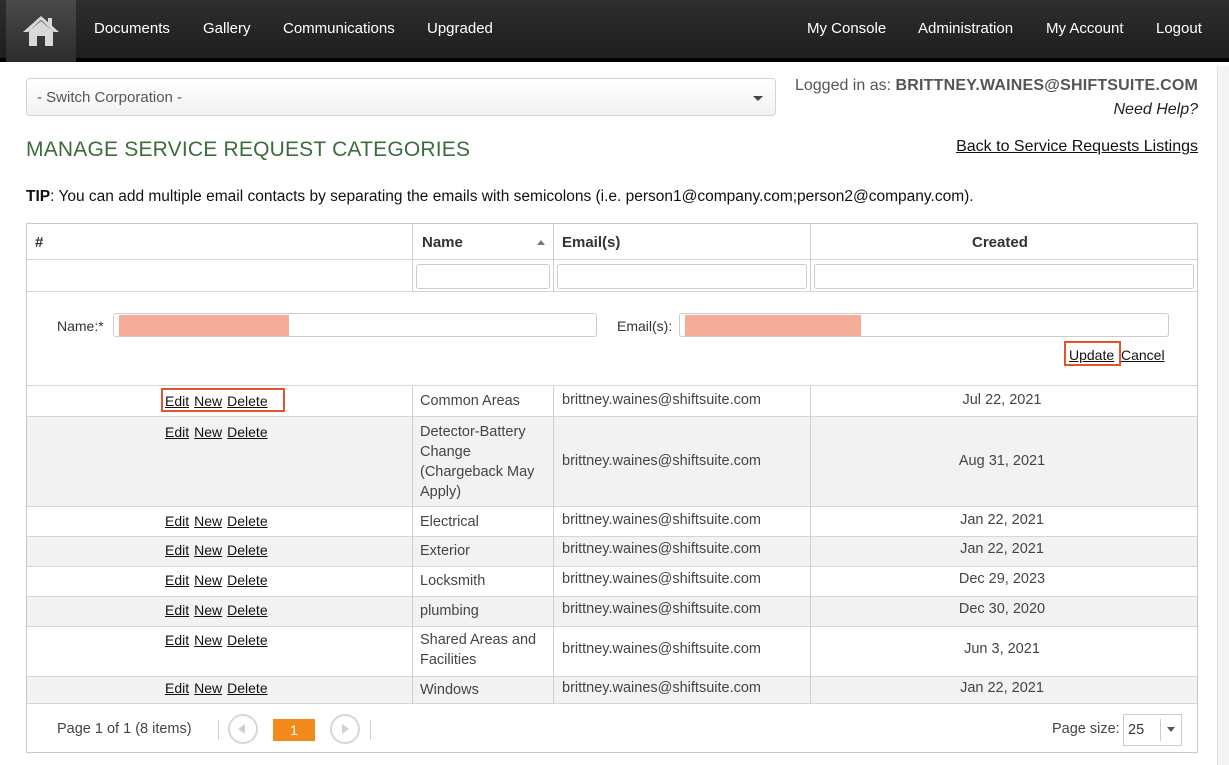  Describe the element at coordinates (460, 28) in the screenshot. I see `nav-upgraded: Upgraded` at that location.